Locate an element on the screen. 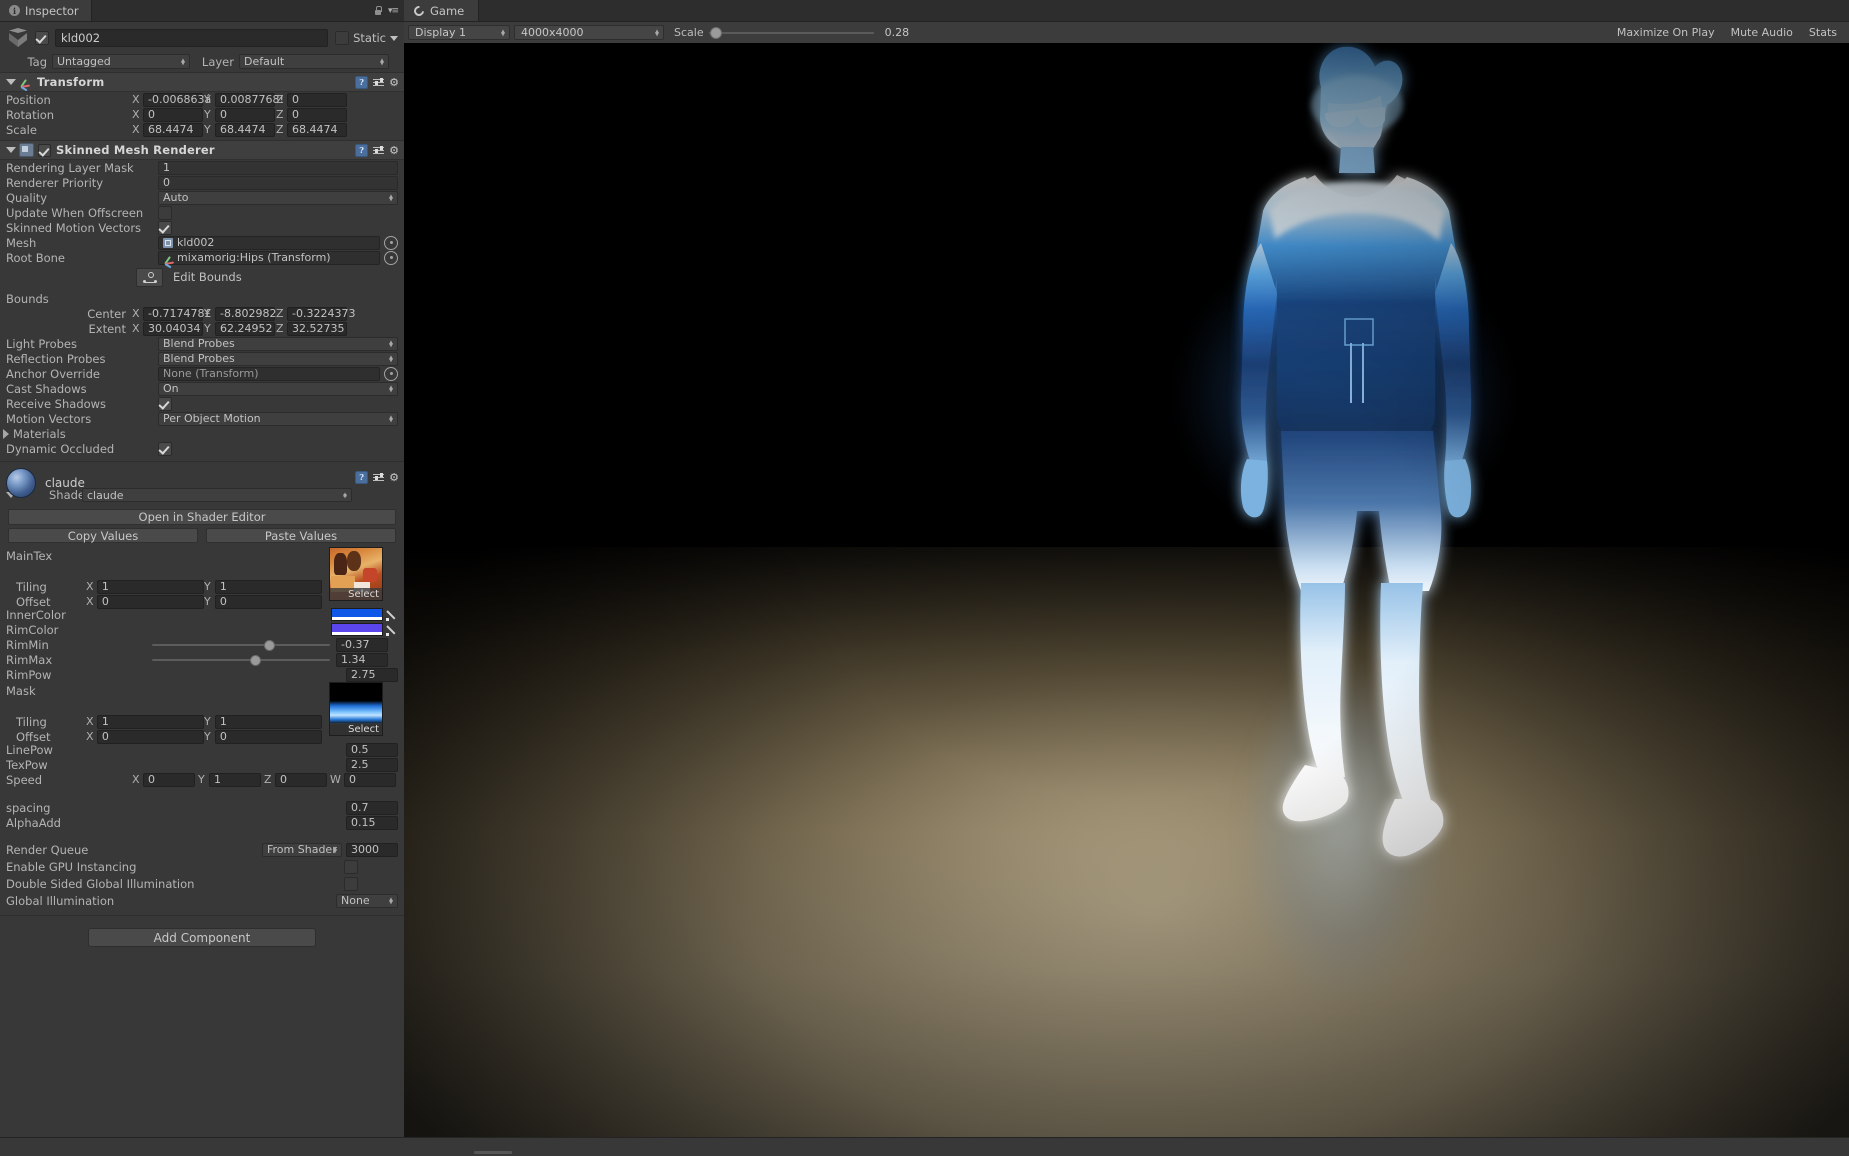 This screenshot has height=1156, width=1849. chevron-down-icon is located at coordinates (394, 38).